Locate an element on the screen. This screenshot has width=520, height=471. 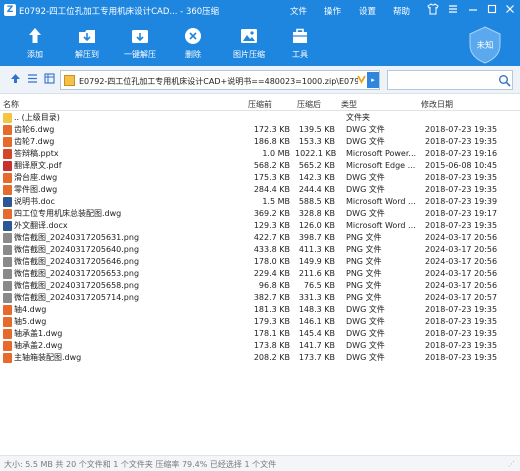
resize-grip-icon: ⋰ is located at coordinates (512, 464).